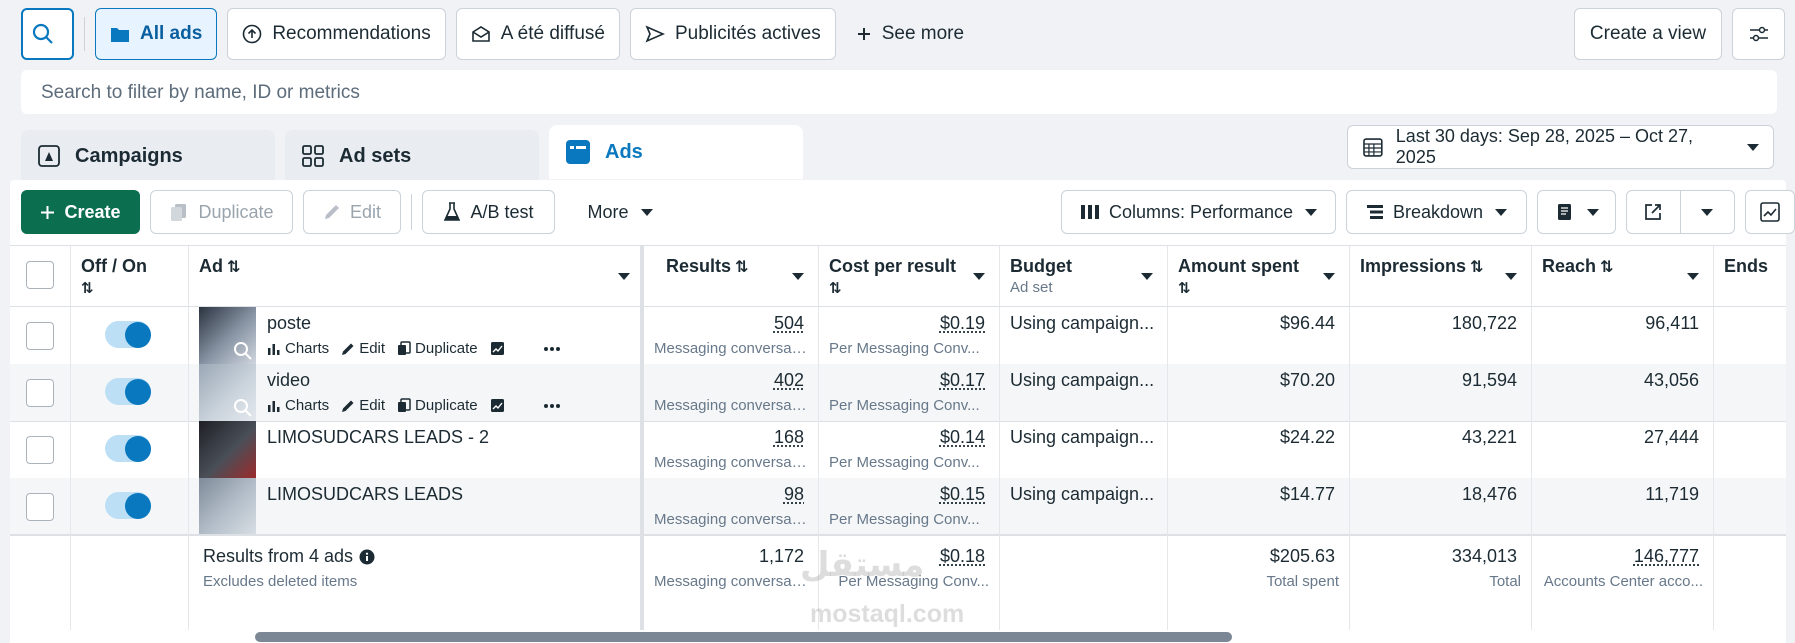 The image size is (1795, 643). Describe the element at coordinates (1758, 34) in the screenshot. I see `settings-button` at that location.